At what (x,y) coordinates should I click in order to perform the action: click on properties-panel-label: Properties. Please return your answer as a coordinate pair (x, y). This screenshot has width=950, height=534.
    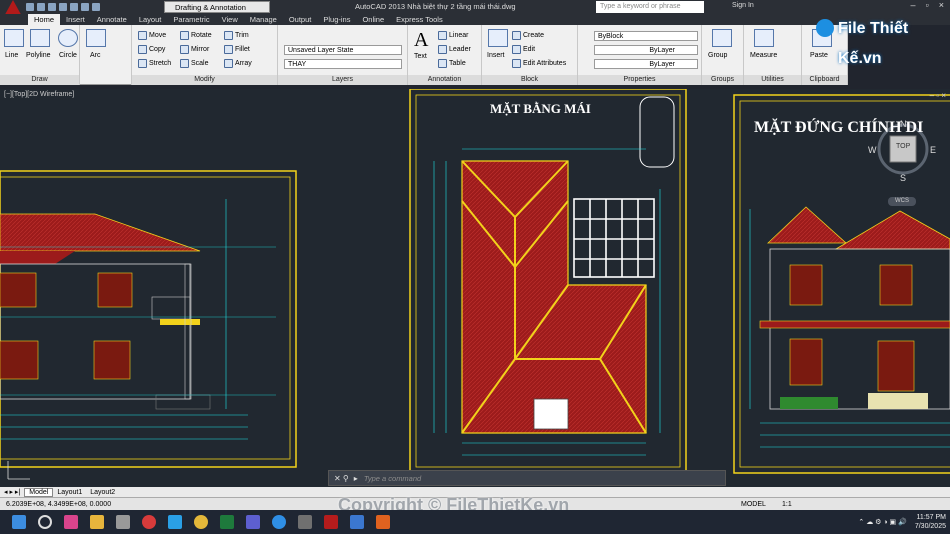
    Looking at the image, I should click on (639, 80).